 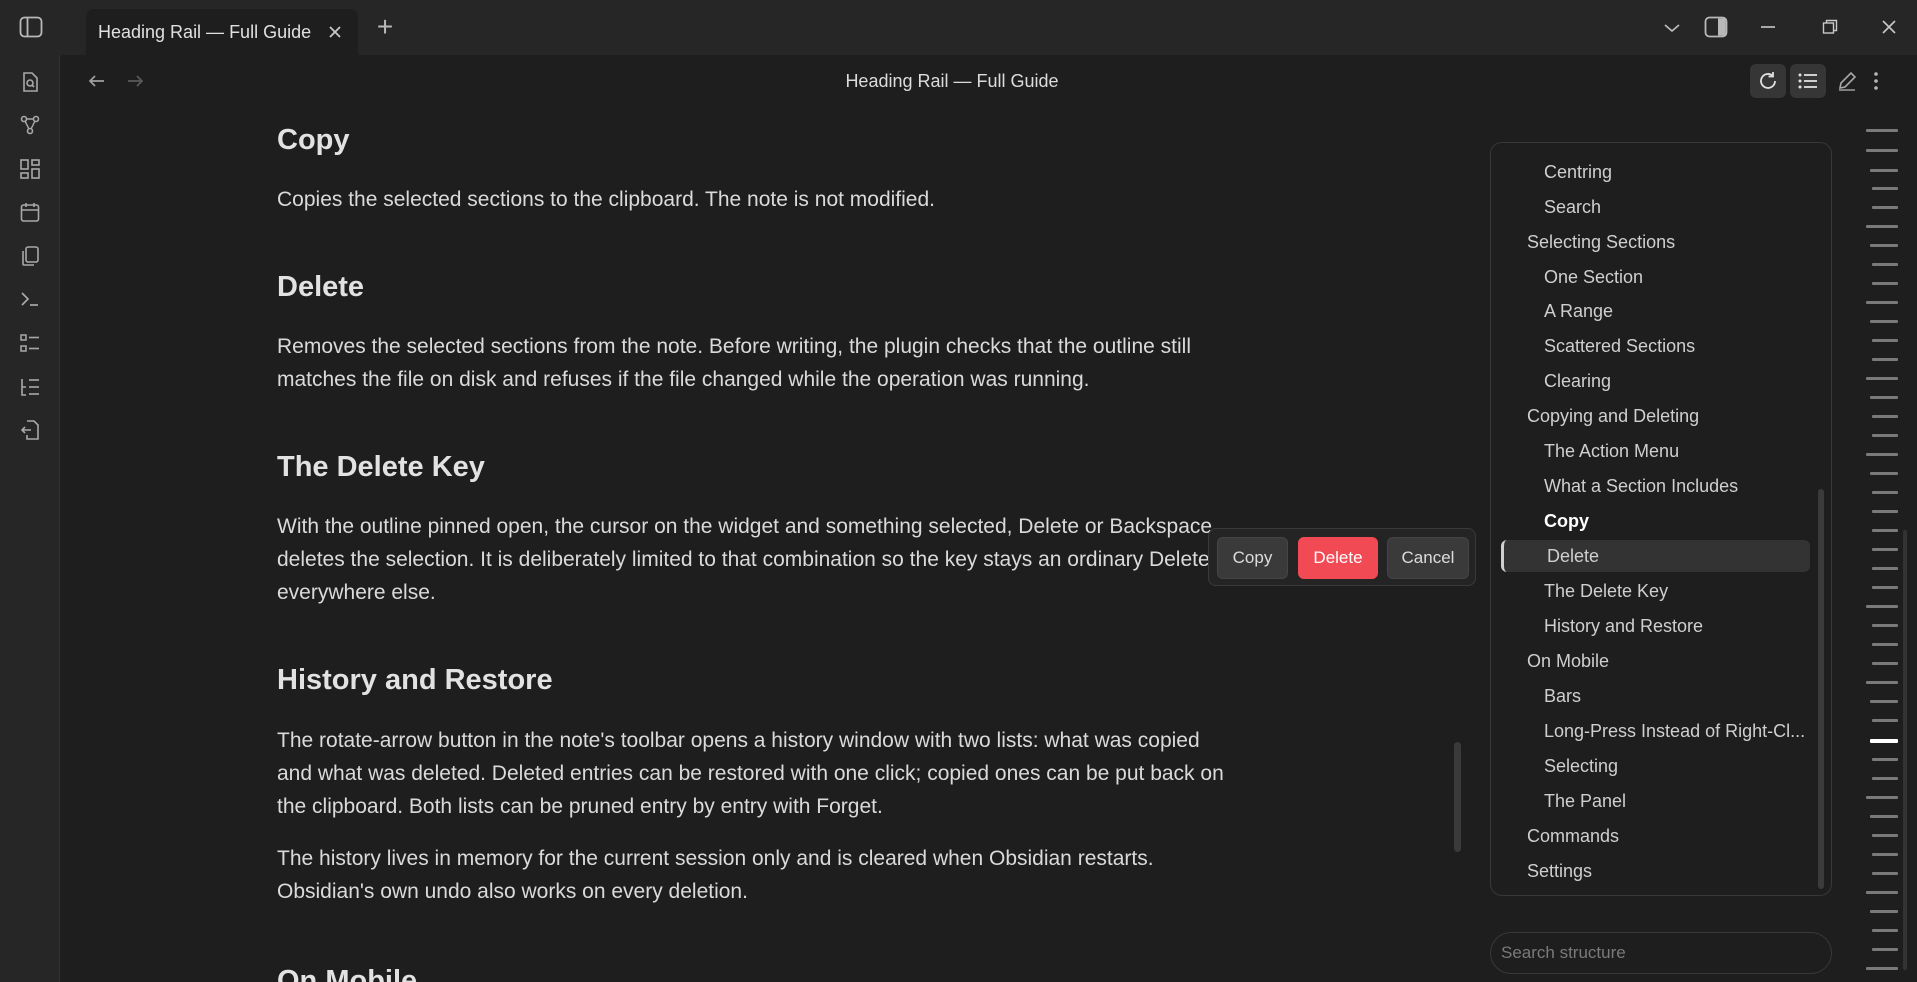 What do you see at coordinates (1428, 558) in the screenshot?
I see `cancel-button: Cancel` at bounding box center [1428, 558].